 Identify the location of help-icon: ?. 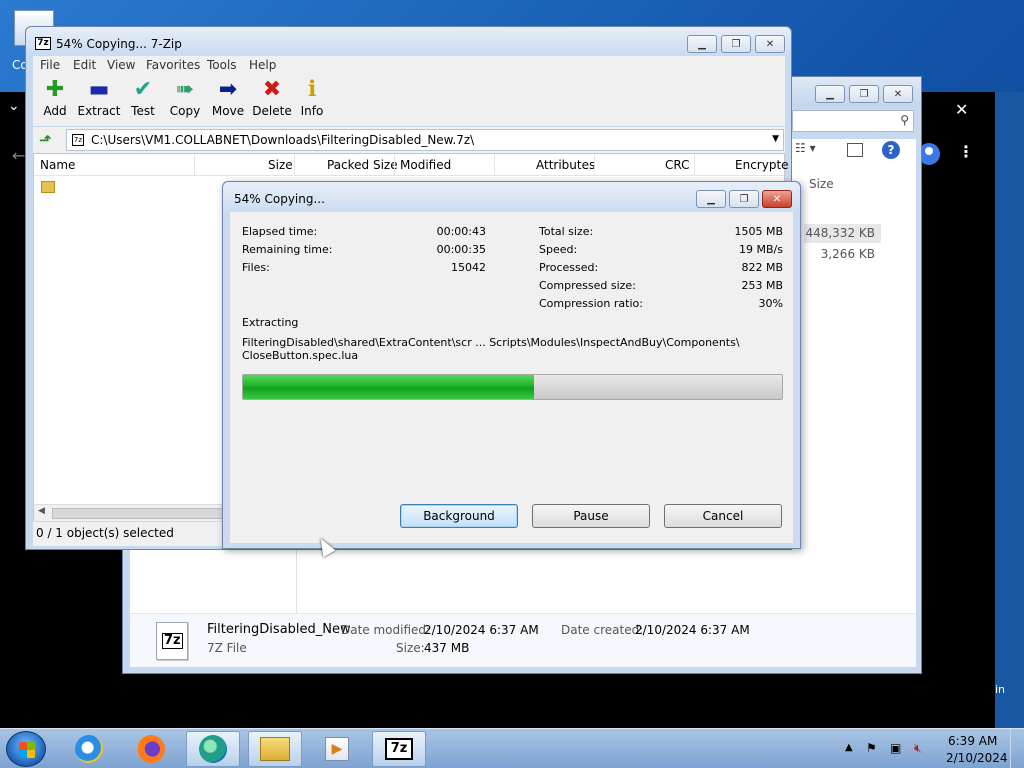
(891, 150).